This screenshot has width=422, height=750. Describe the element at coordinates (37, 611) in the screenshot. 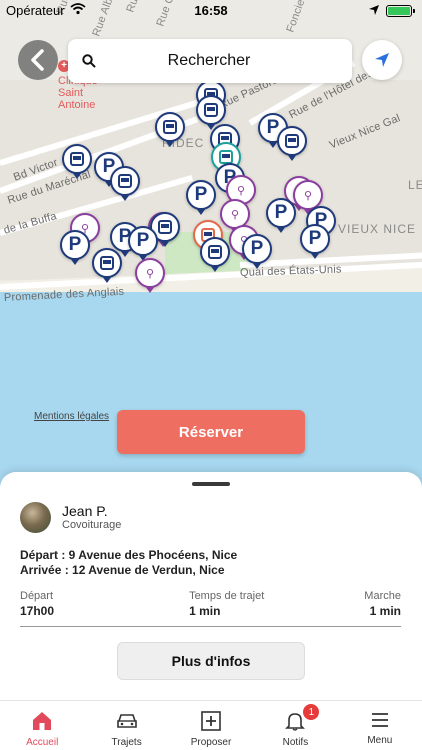

I see `col-value: 17h00` at that location.